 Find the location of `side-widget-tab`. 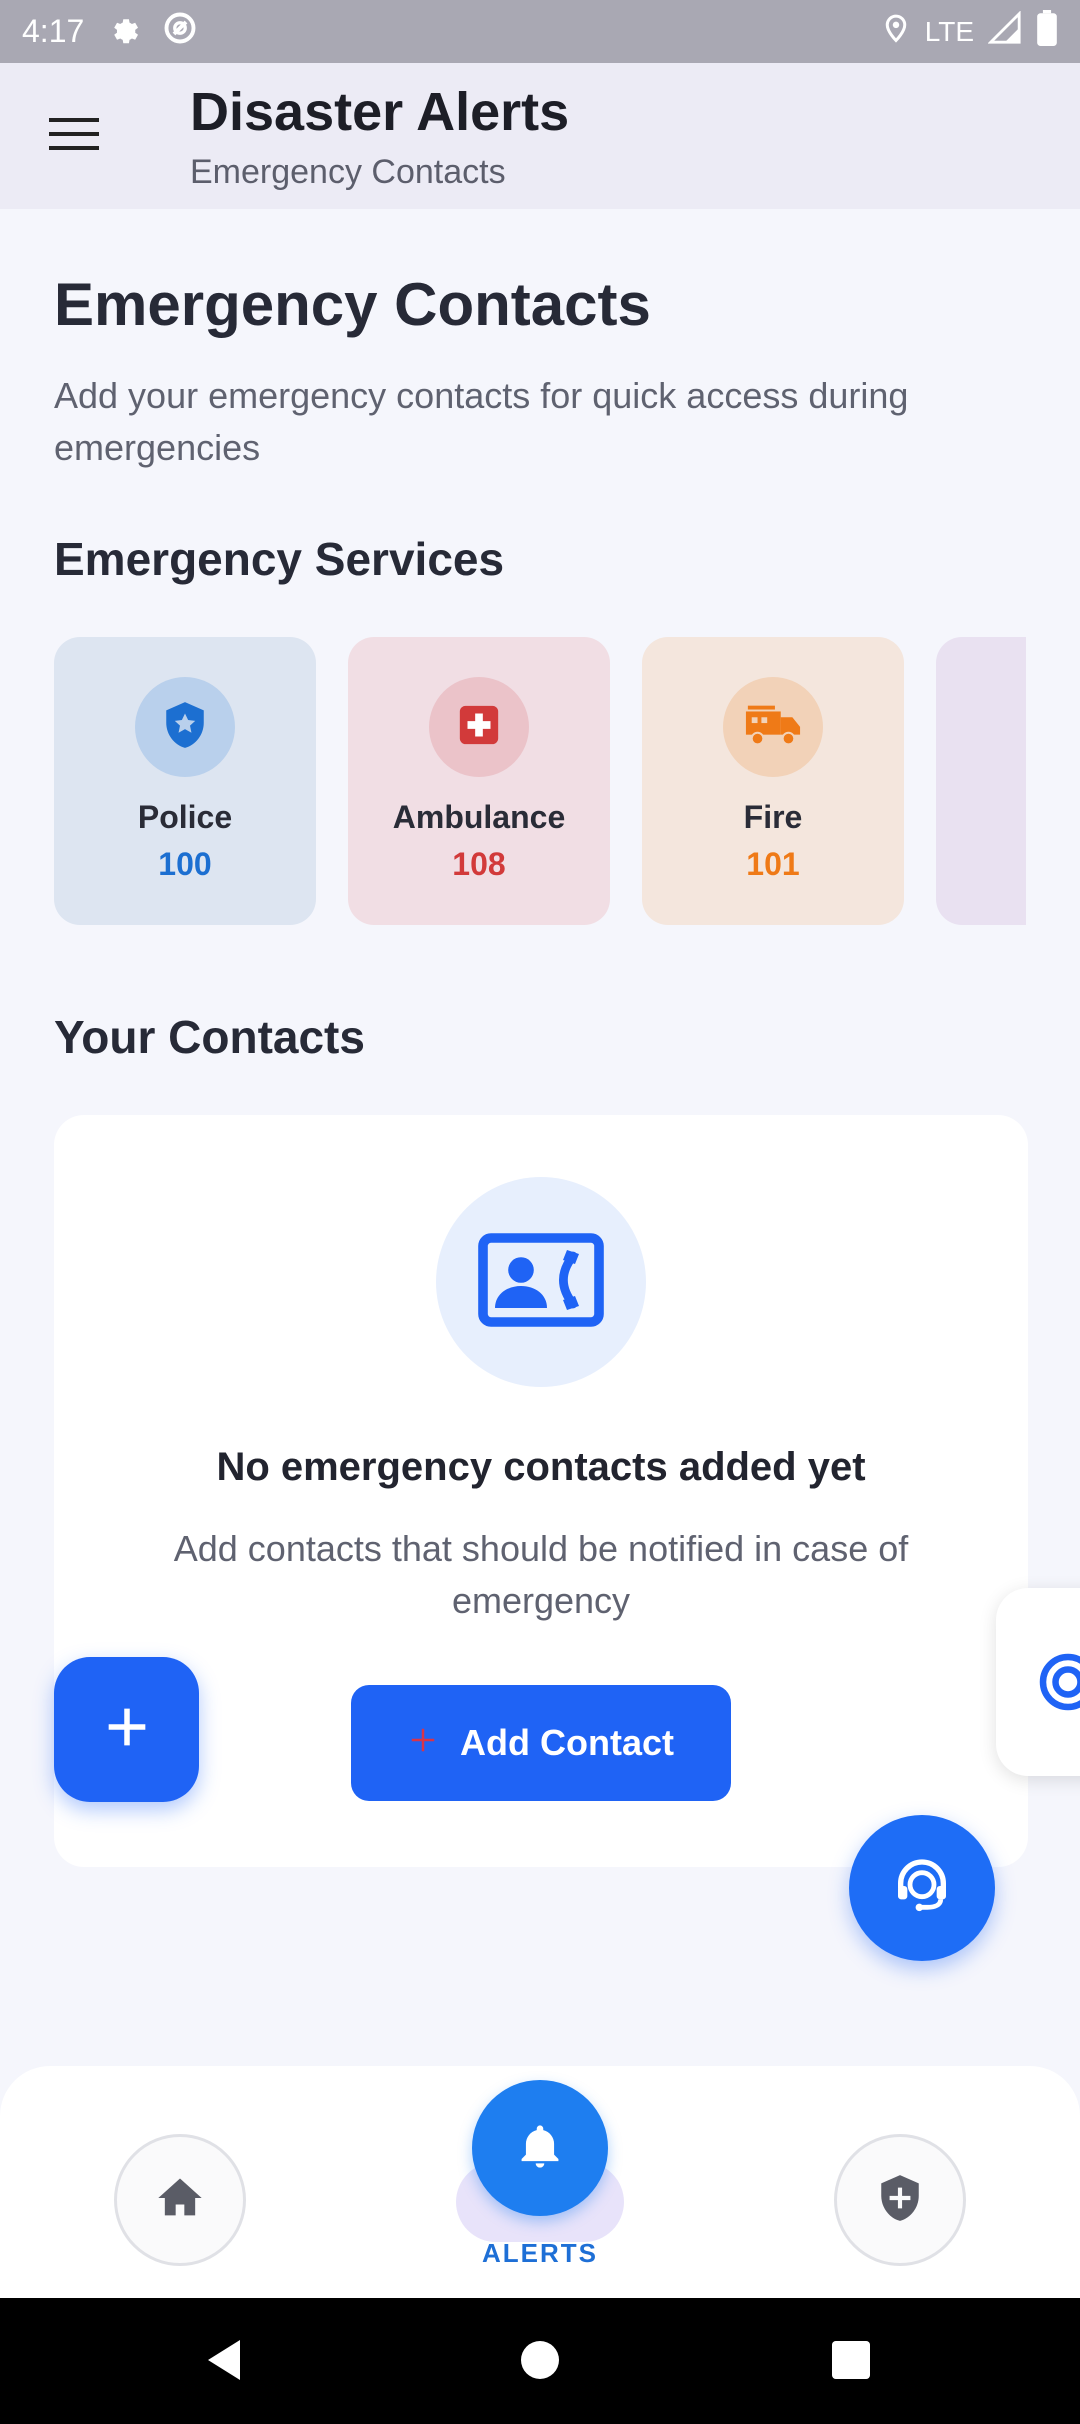

side-widget-tab is located at coordinates (1038, 1682).